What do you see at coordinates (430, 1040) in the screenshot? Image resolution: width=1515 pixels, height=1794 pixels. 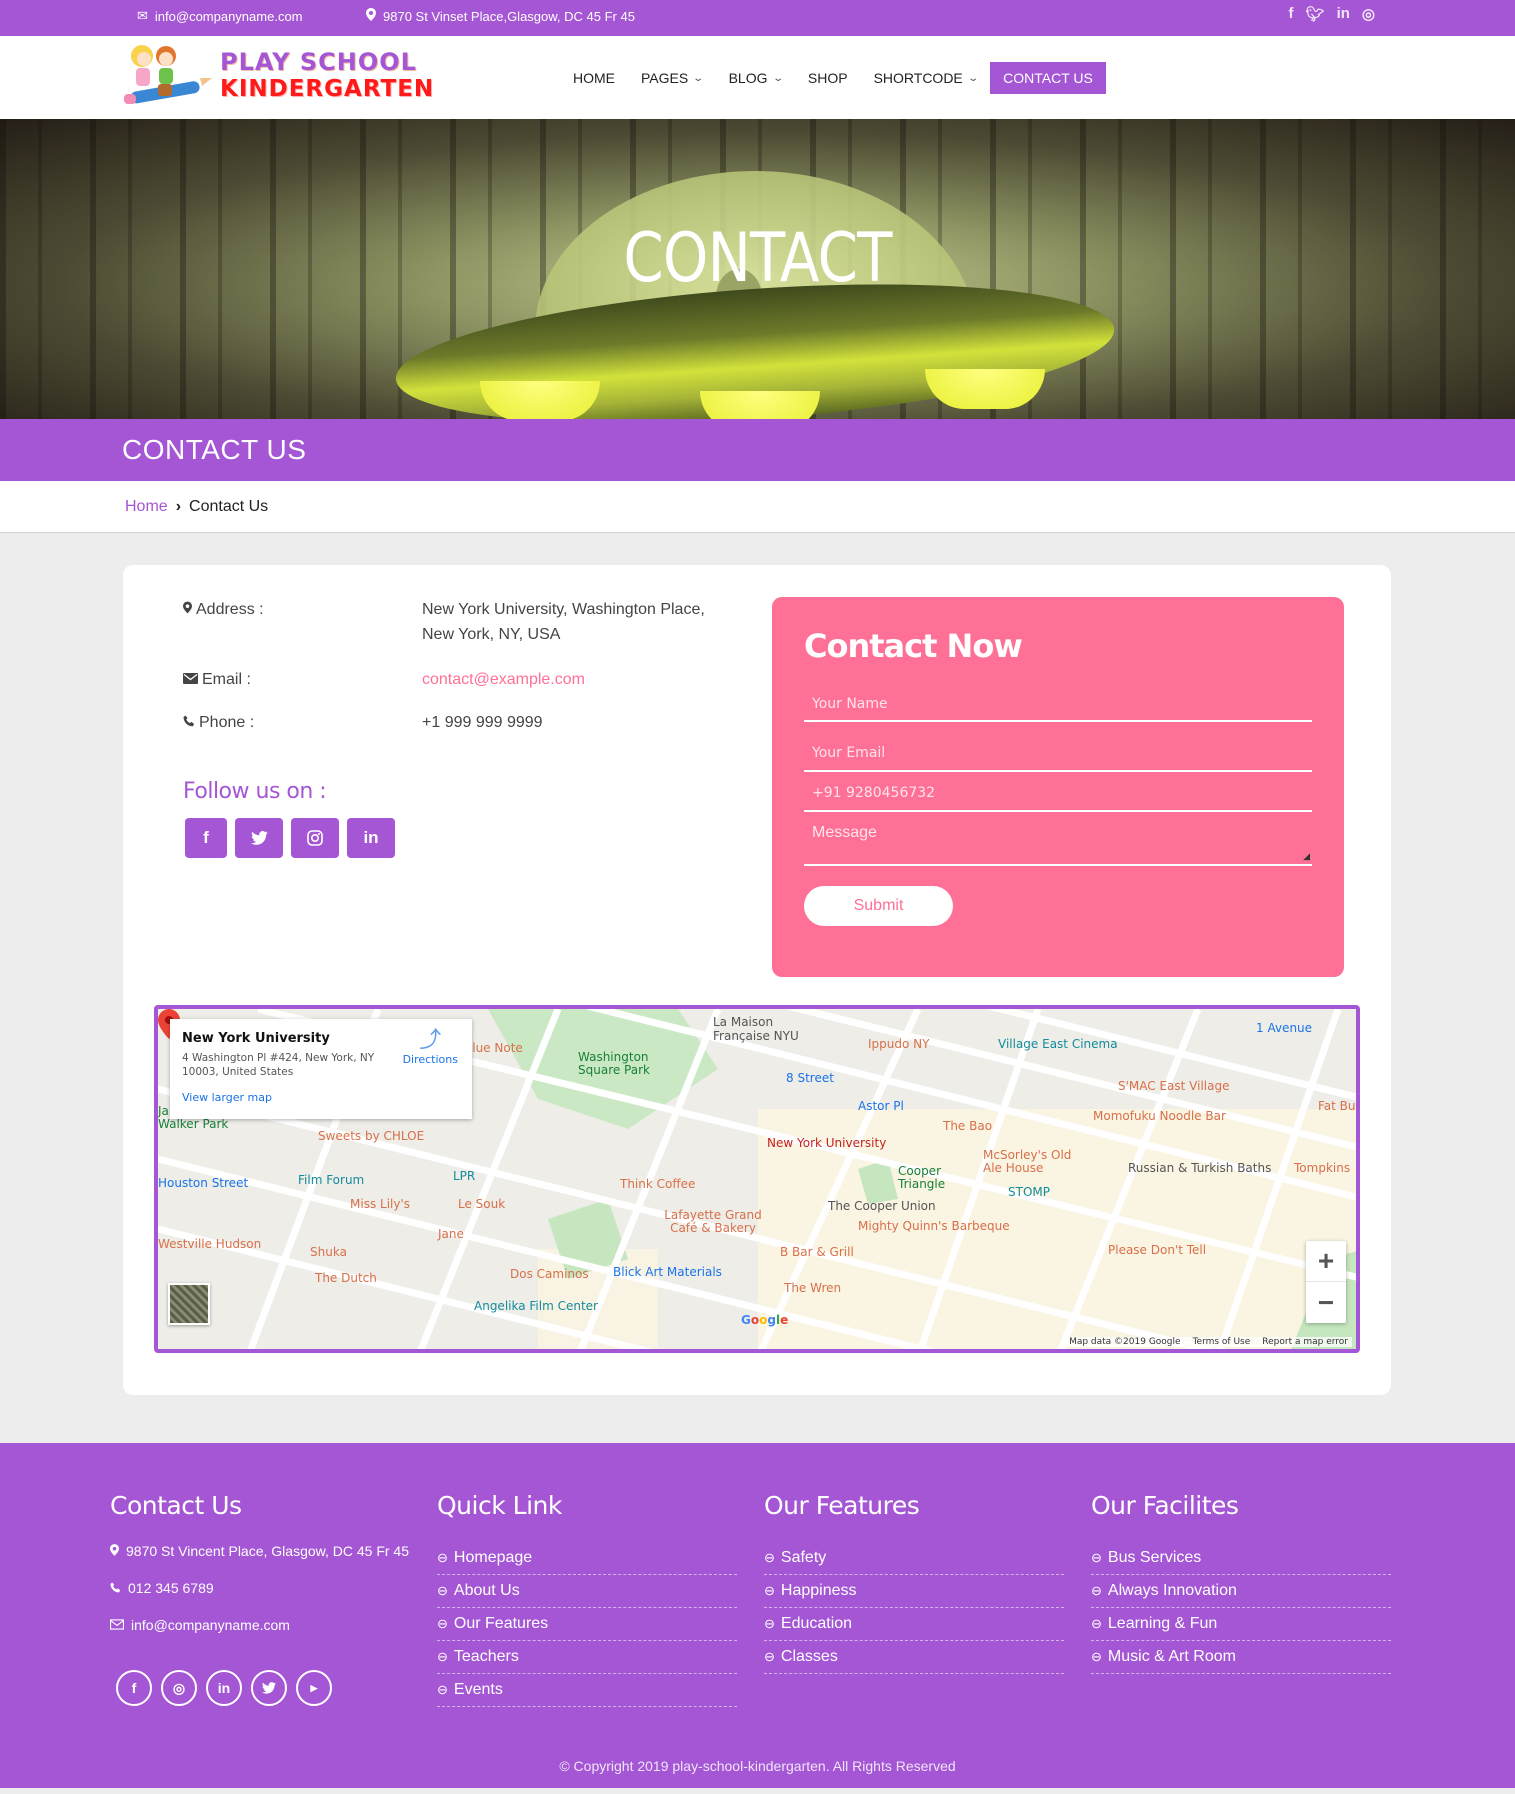 I see `directions-icon: ⤴` at bounding box center [430, 1040].